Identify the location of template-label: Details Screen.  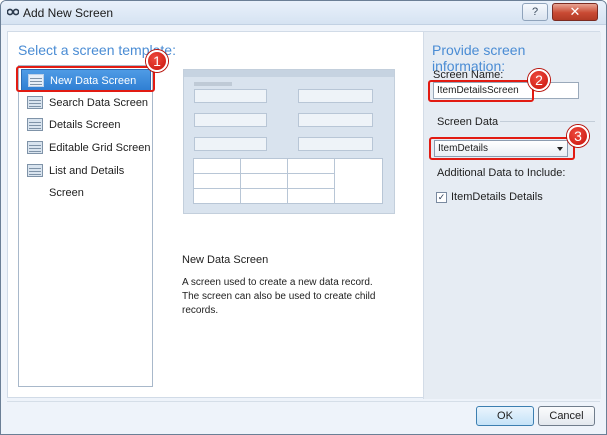
(85, 125).